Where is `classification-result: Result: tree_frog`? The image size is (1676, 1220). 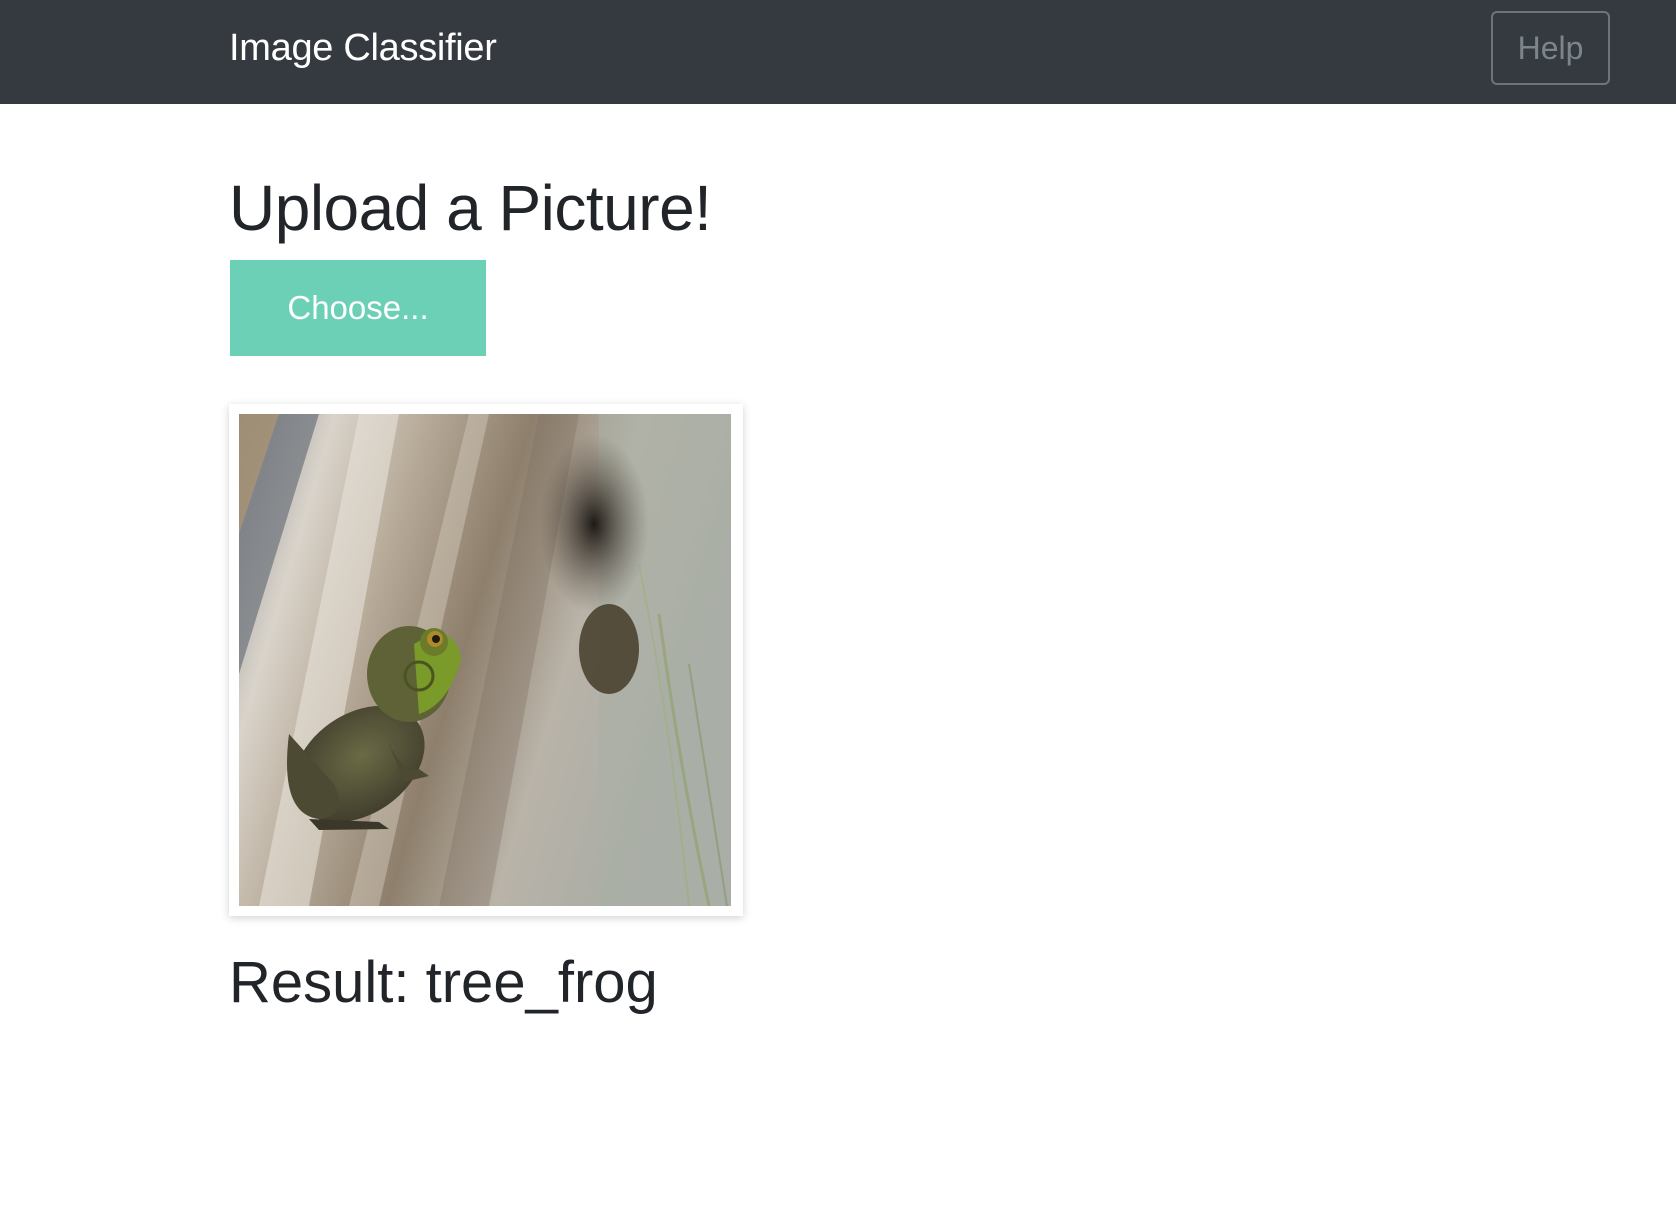
classification-result: Result: tree_frog is located at coordinates (443, 982).